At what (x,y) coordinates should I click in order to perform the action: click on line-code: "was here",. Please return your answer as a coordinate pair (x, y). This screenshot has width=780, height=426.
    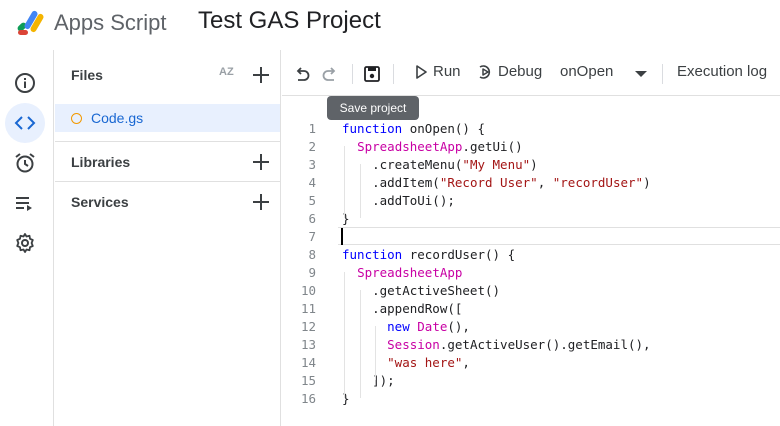
    Looking at the image, I should click on (428, 362).